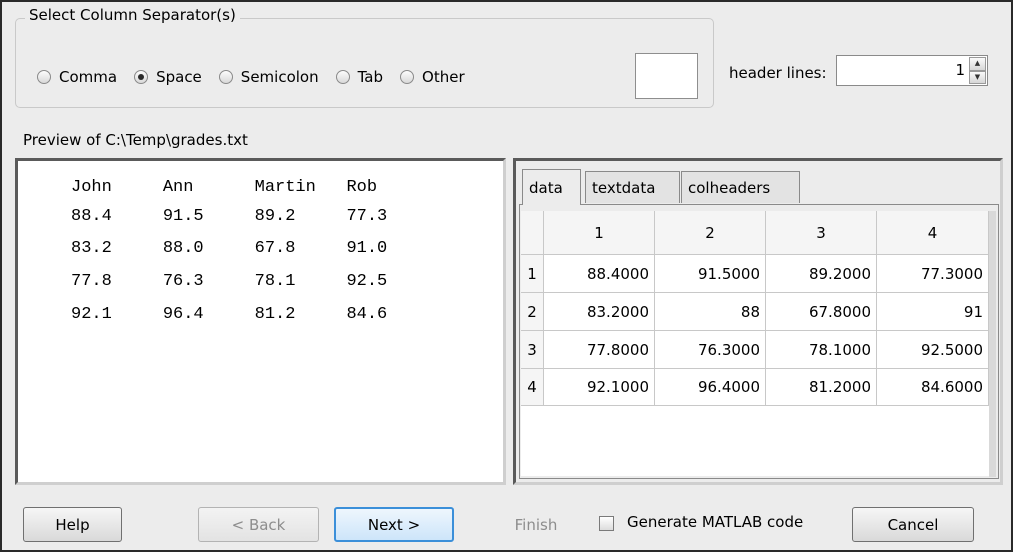 The width and height of the screenshot is (1013, 552). I want to click on table-cell: 91.5000, so click(710, 274).